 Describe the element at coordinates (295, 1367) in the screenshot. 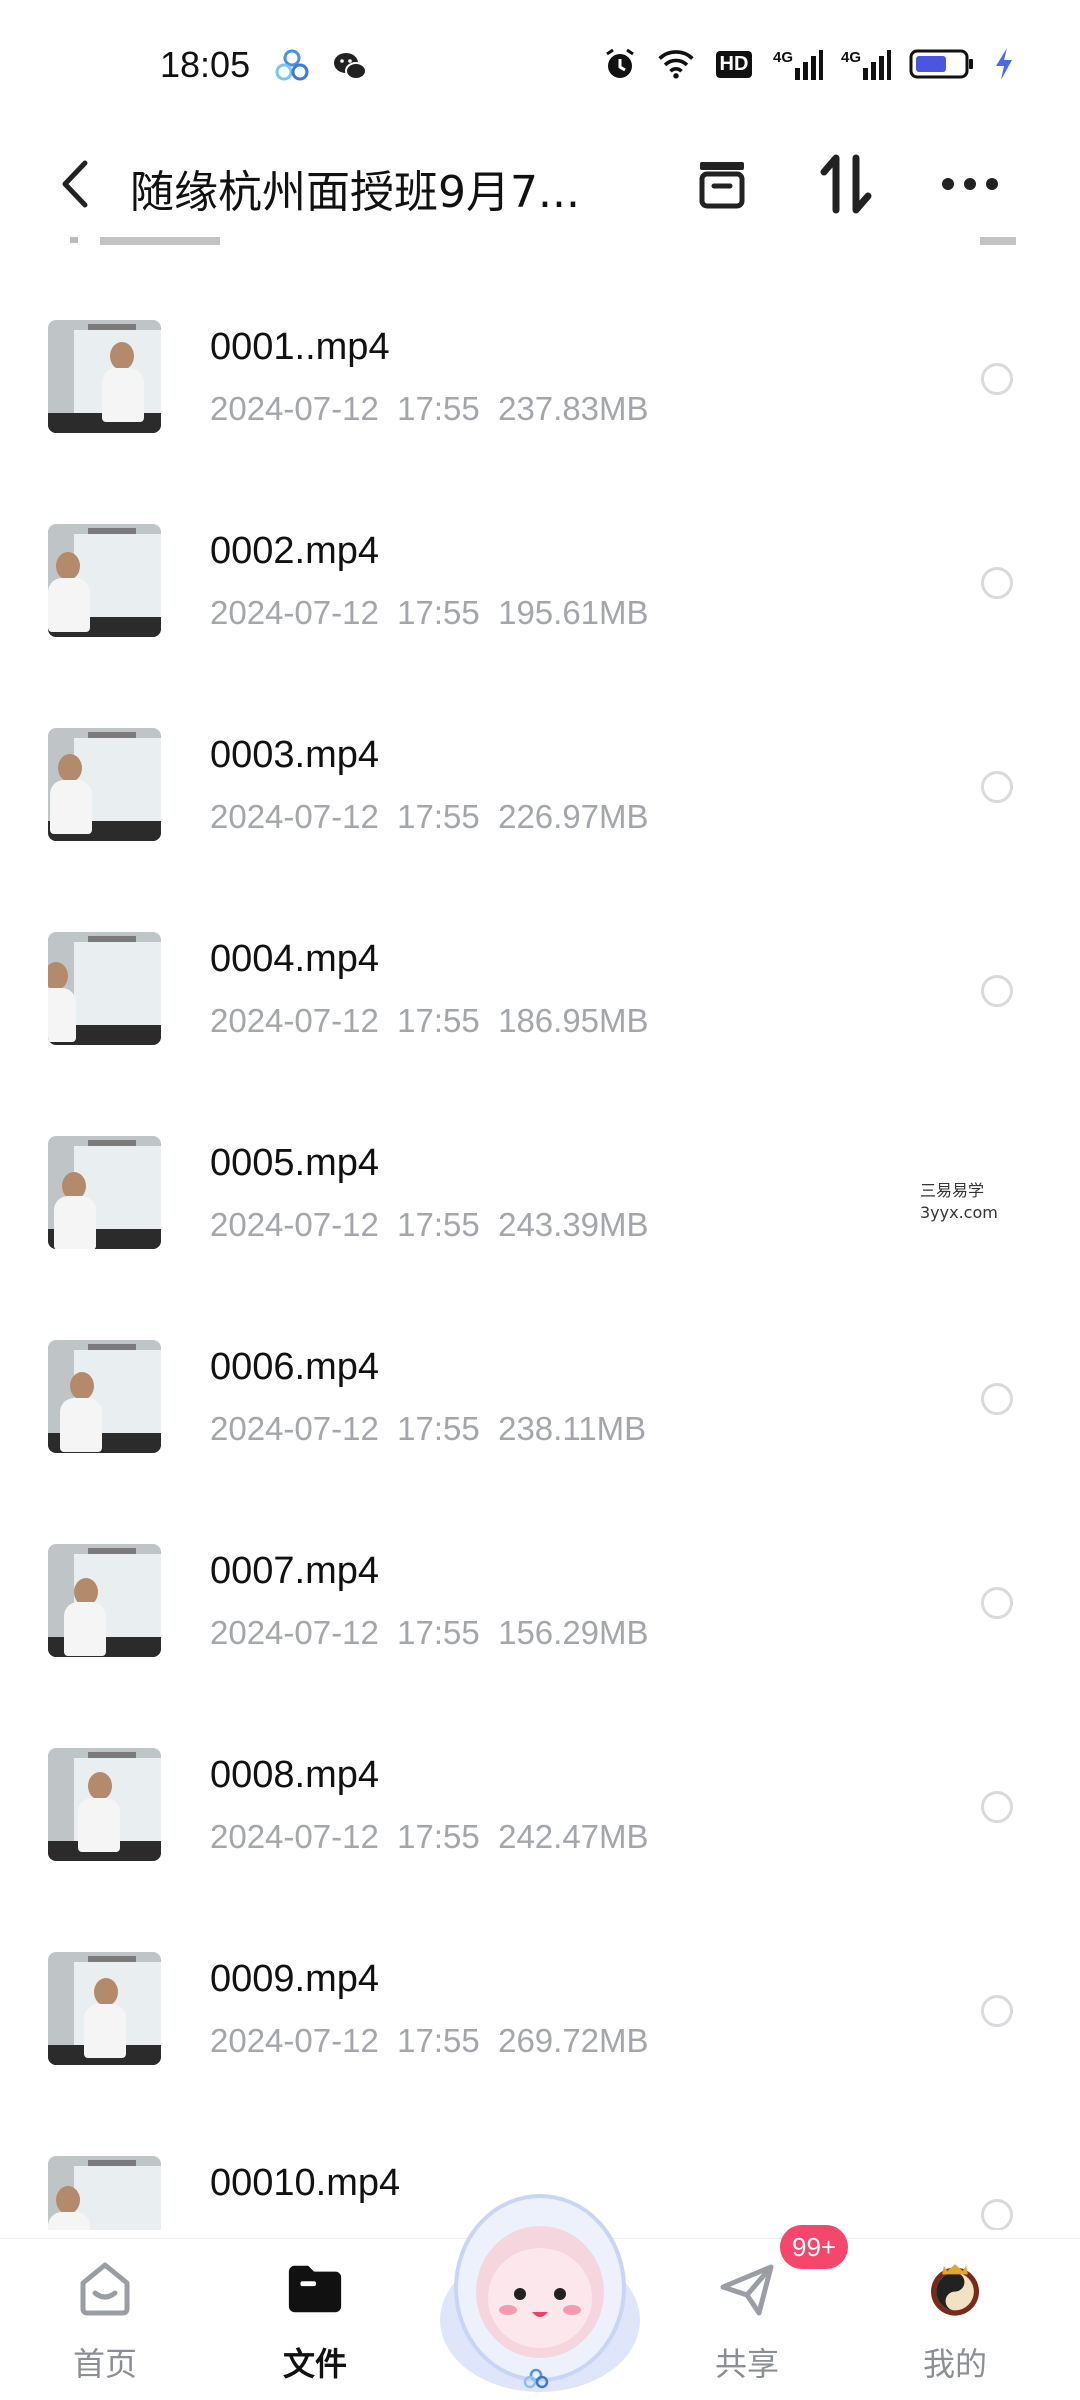

I see `file-name: 0006.mp4` at that location.